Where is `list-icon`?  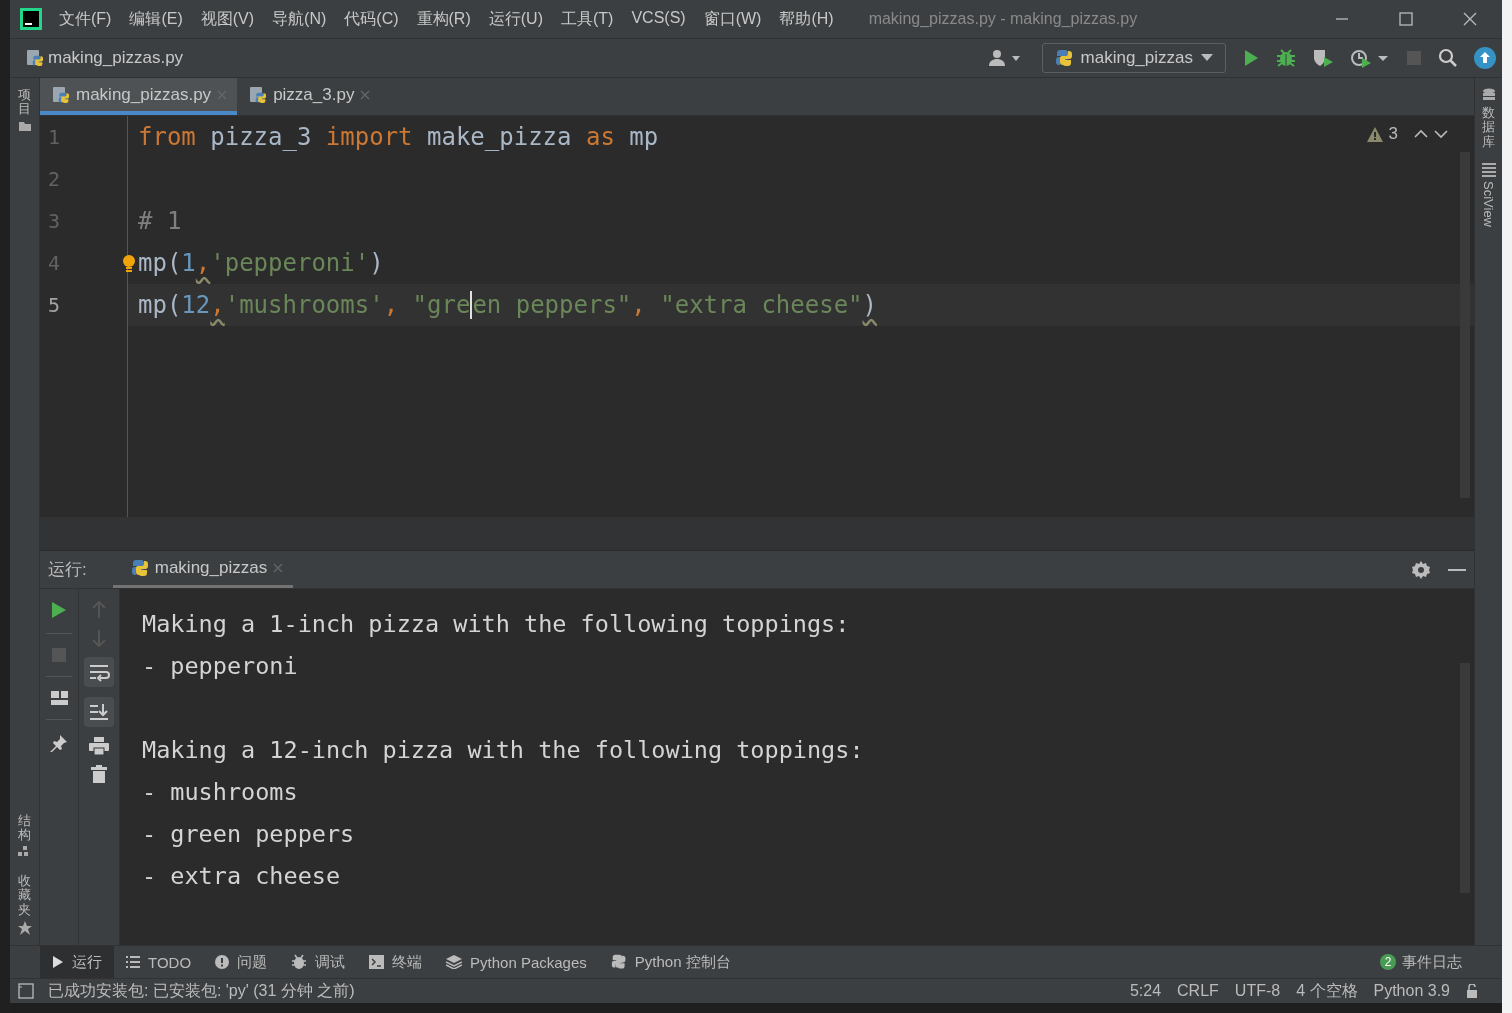 list-icon is located at coordinates (133, 962).